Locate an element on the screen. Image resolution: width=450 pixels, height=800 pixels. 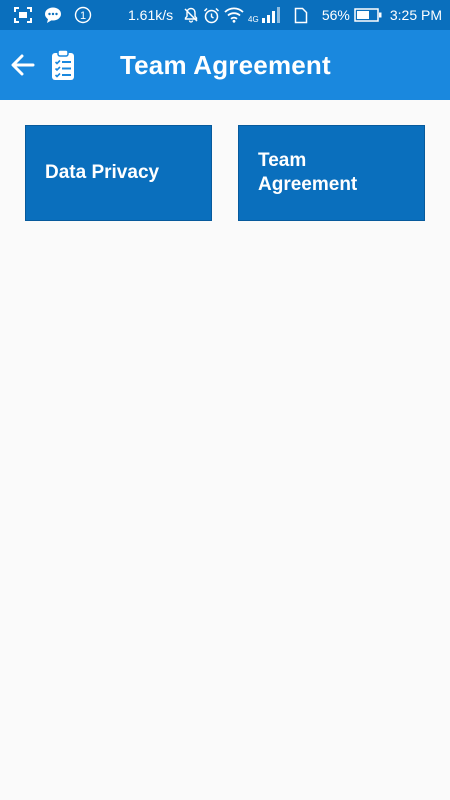
team-agreement-tile: Team Agreement is located at coordinates (331, 173).